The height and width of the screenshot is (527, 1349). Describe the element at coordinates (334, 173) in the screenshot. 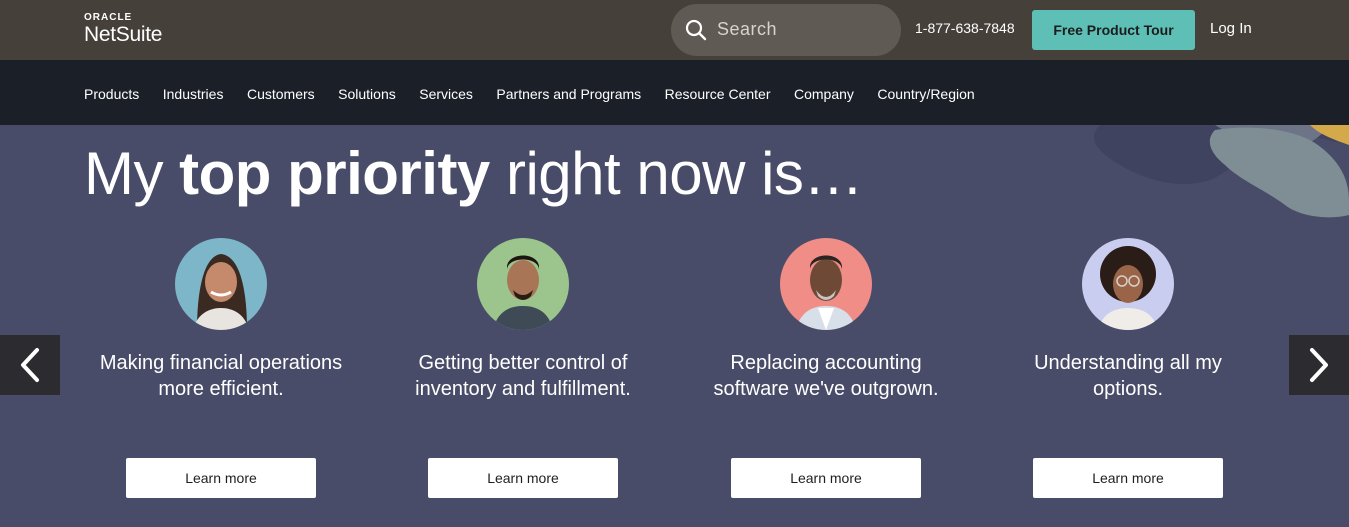

I see `headline-bold: top priority` at that location.